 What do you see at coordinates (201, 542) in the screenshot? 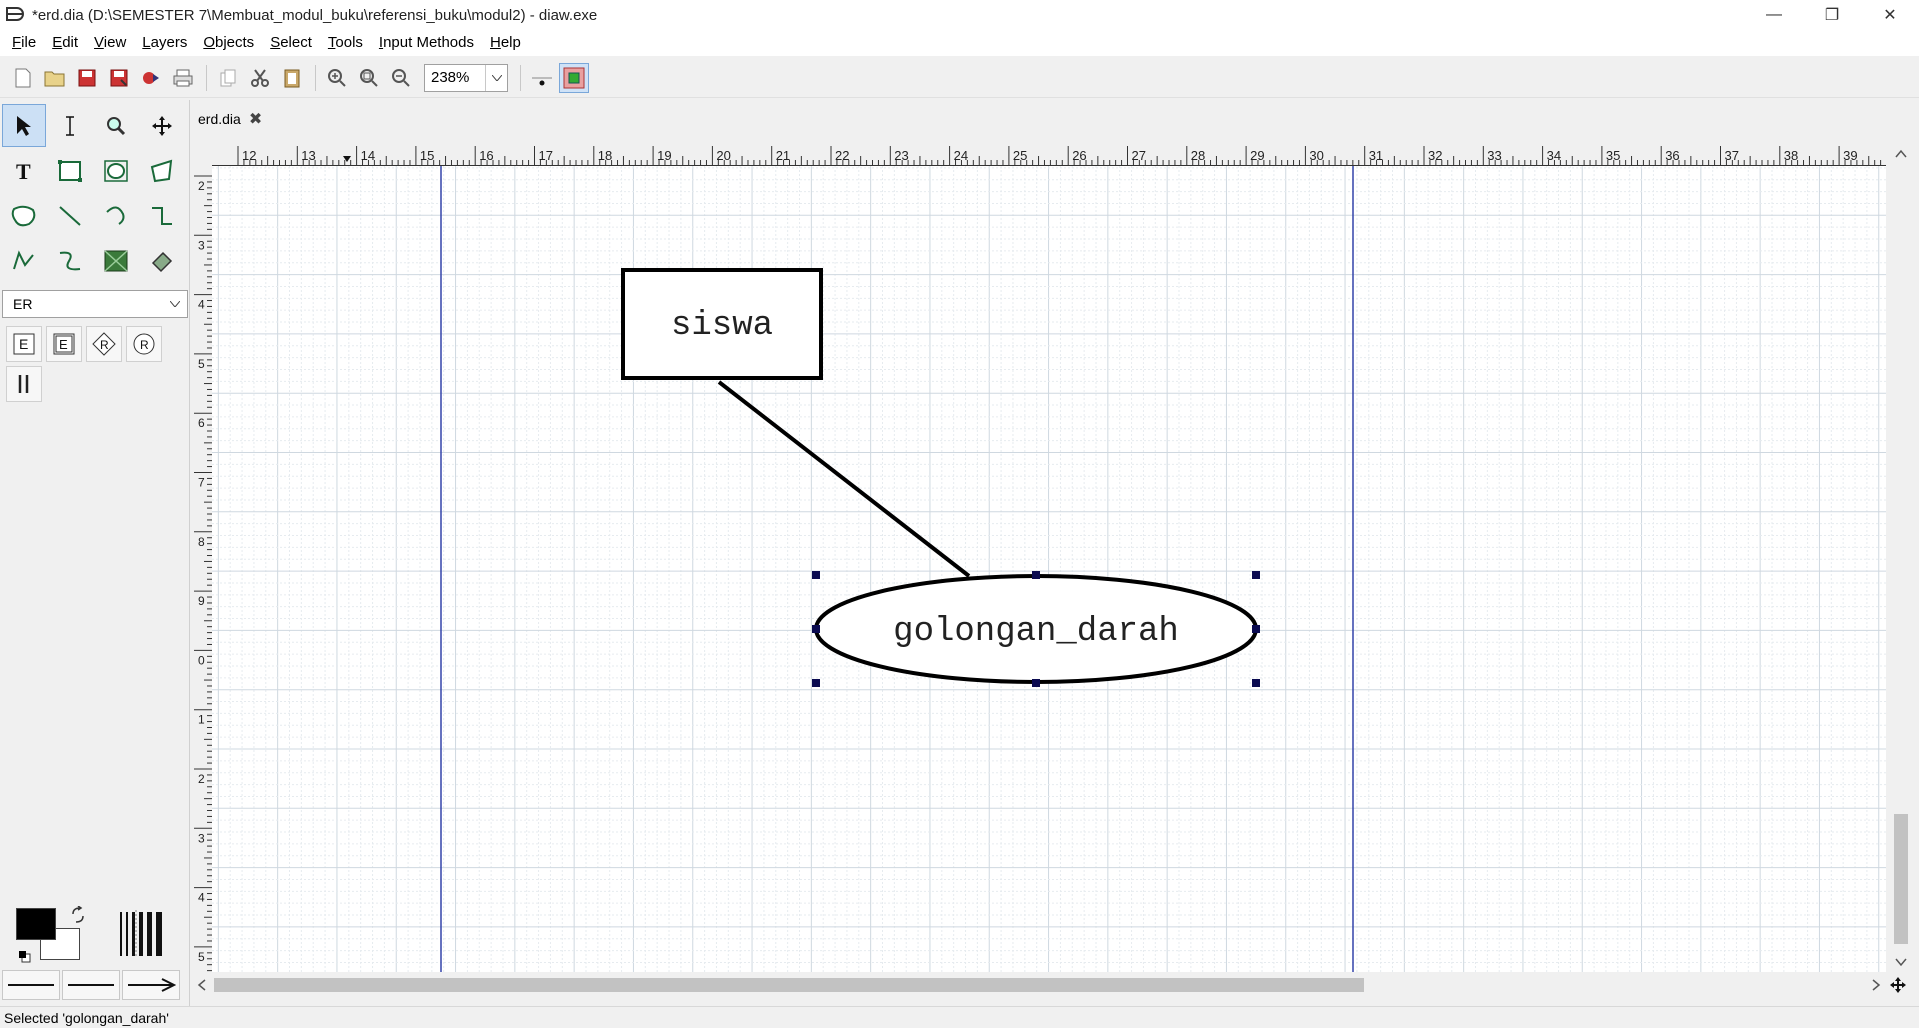
I see `ruler-label: 8` at bounding box center [201, 542].